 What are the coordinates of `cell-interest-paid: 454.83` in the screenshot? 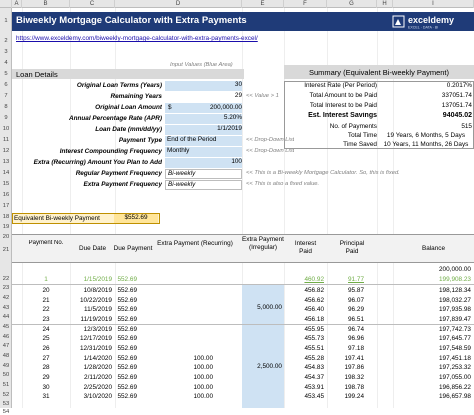 It's located at (304, 368).